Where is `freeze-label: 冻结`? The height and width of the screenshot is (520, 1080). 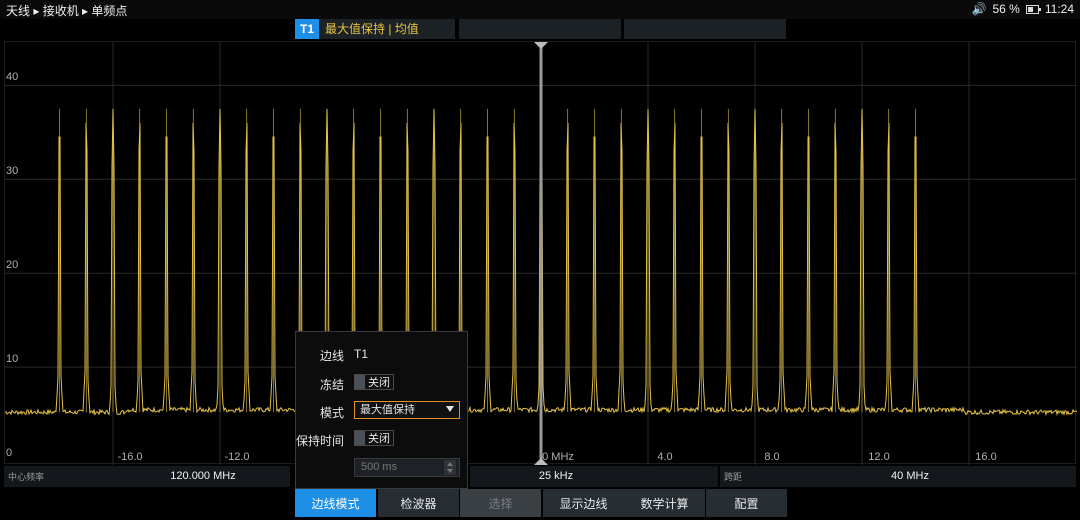 freeze-label: 冻结 is located at coordinates (331, 385).